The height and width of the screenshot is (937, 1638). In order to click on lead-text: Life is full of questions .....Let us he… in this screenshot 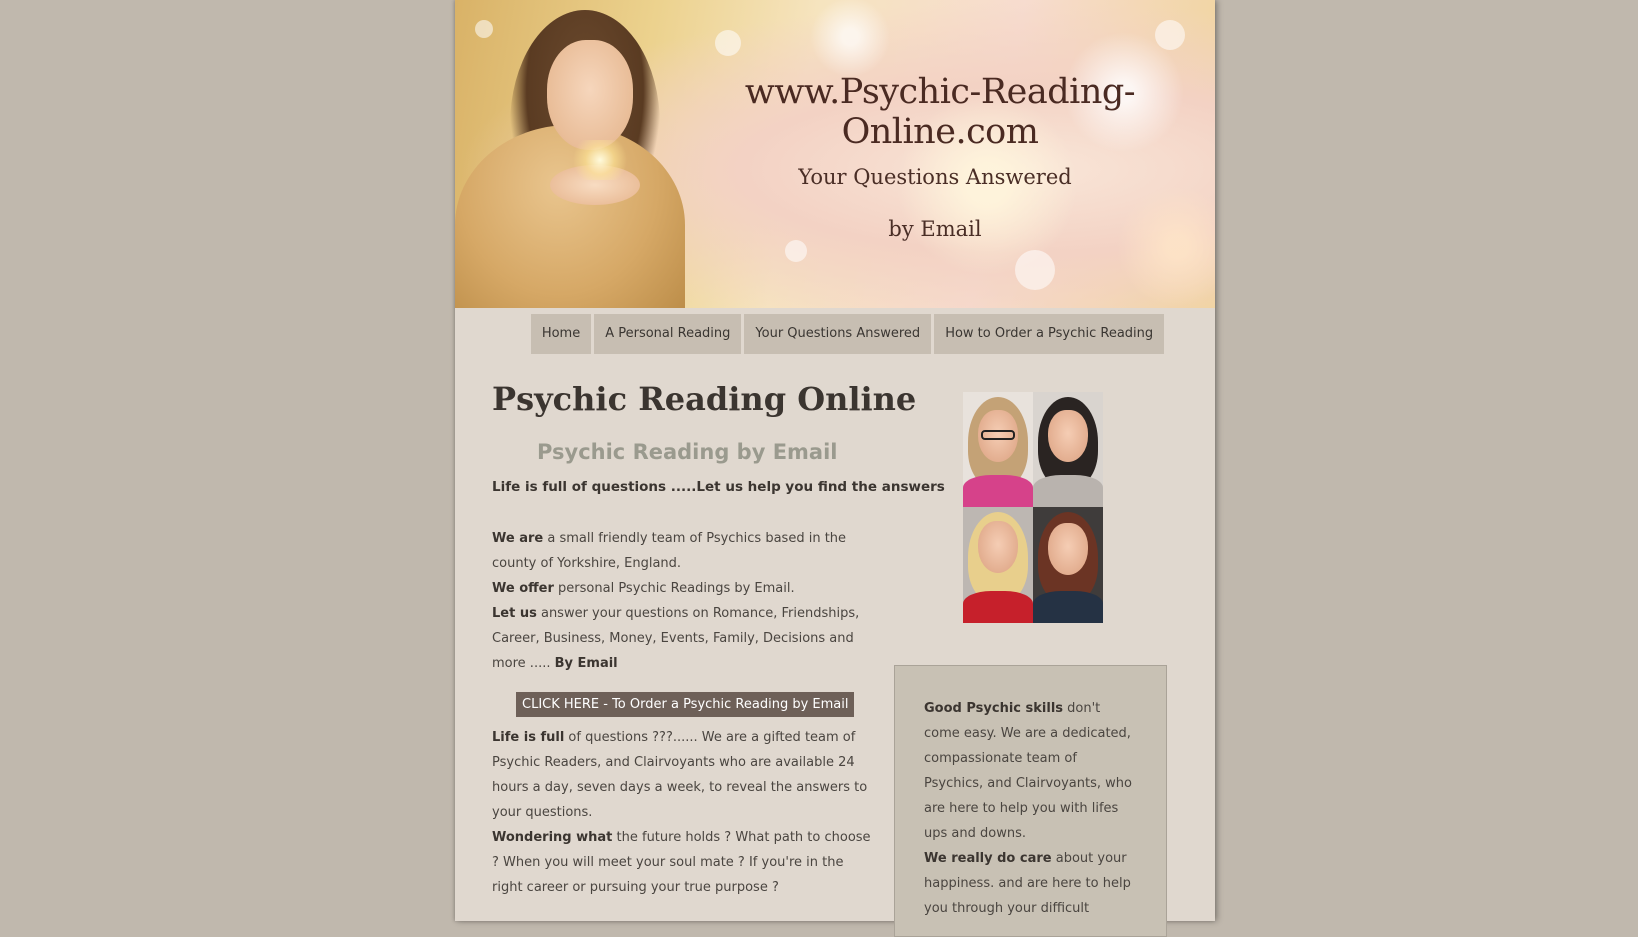, I will do `click(718, 487)`.